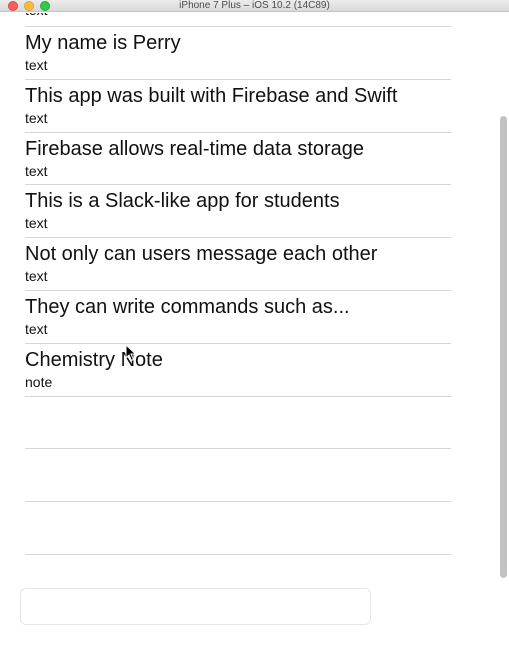 This screenshot has height=649, width=509. I want to click on message-text: This is a Slack-like app for students, so click(182, 201).